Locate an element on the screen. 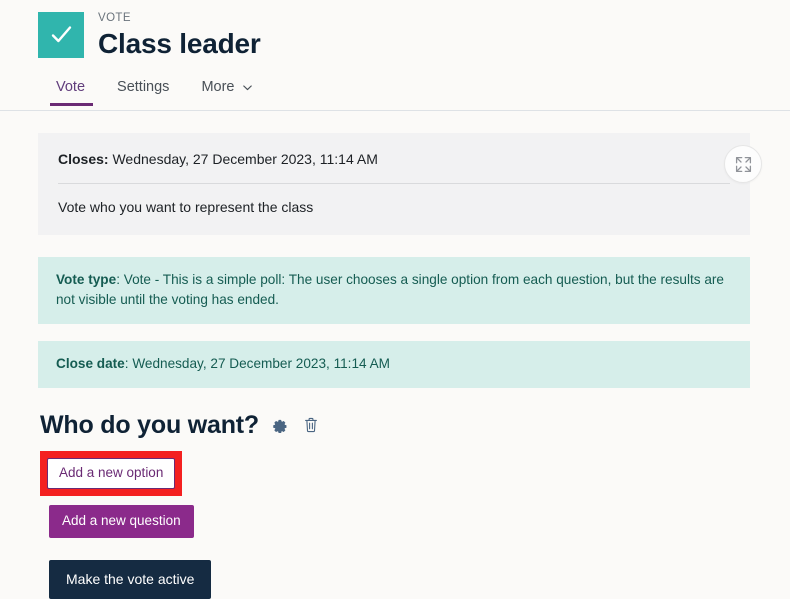 The height and width of the screenshot is (599, 790). activity-description: Vote who you want to represent the class is located at coordinates (186, 207).